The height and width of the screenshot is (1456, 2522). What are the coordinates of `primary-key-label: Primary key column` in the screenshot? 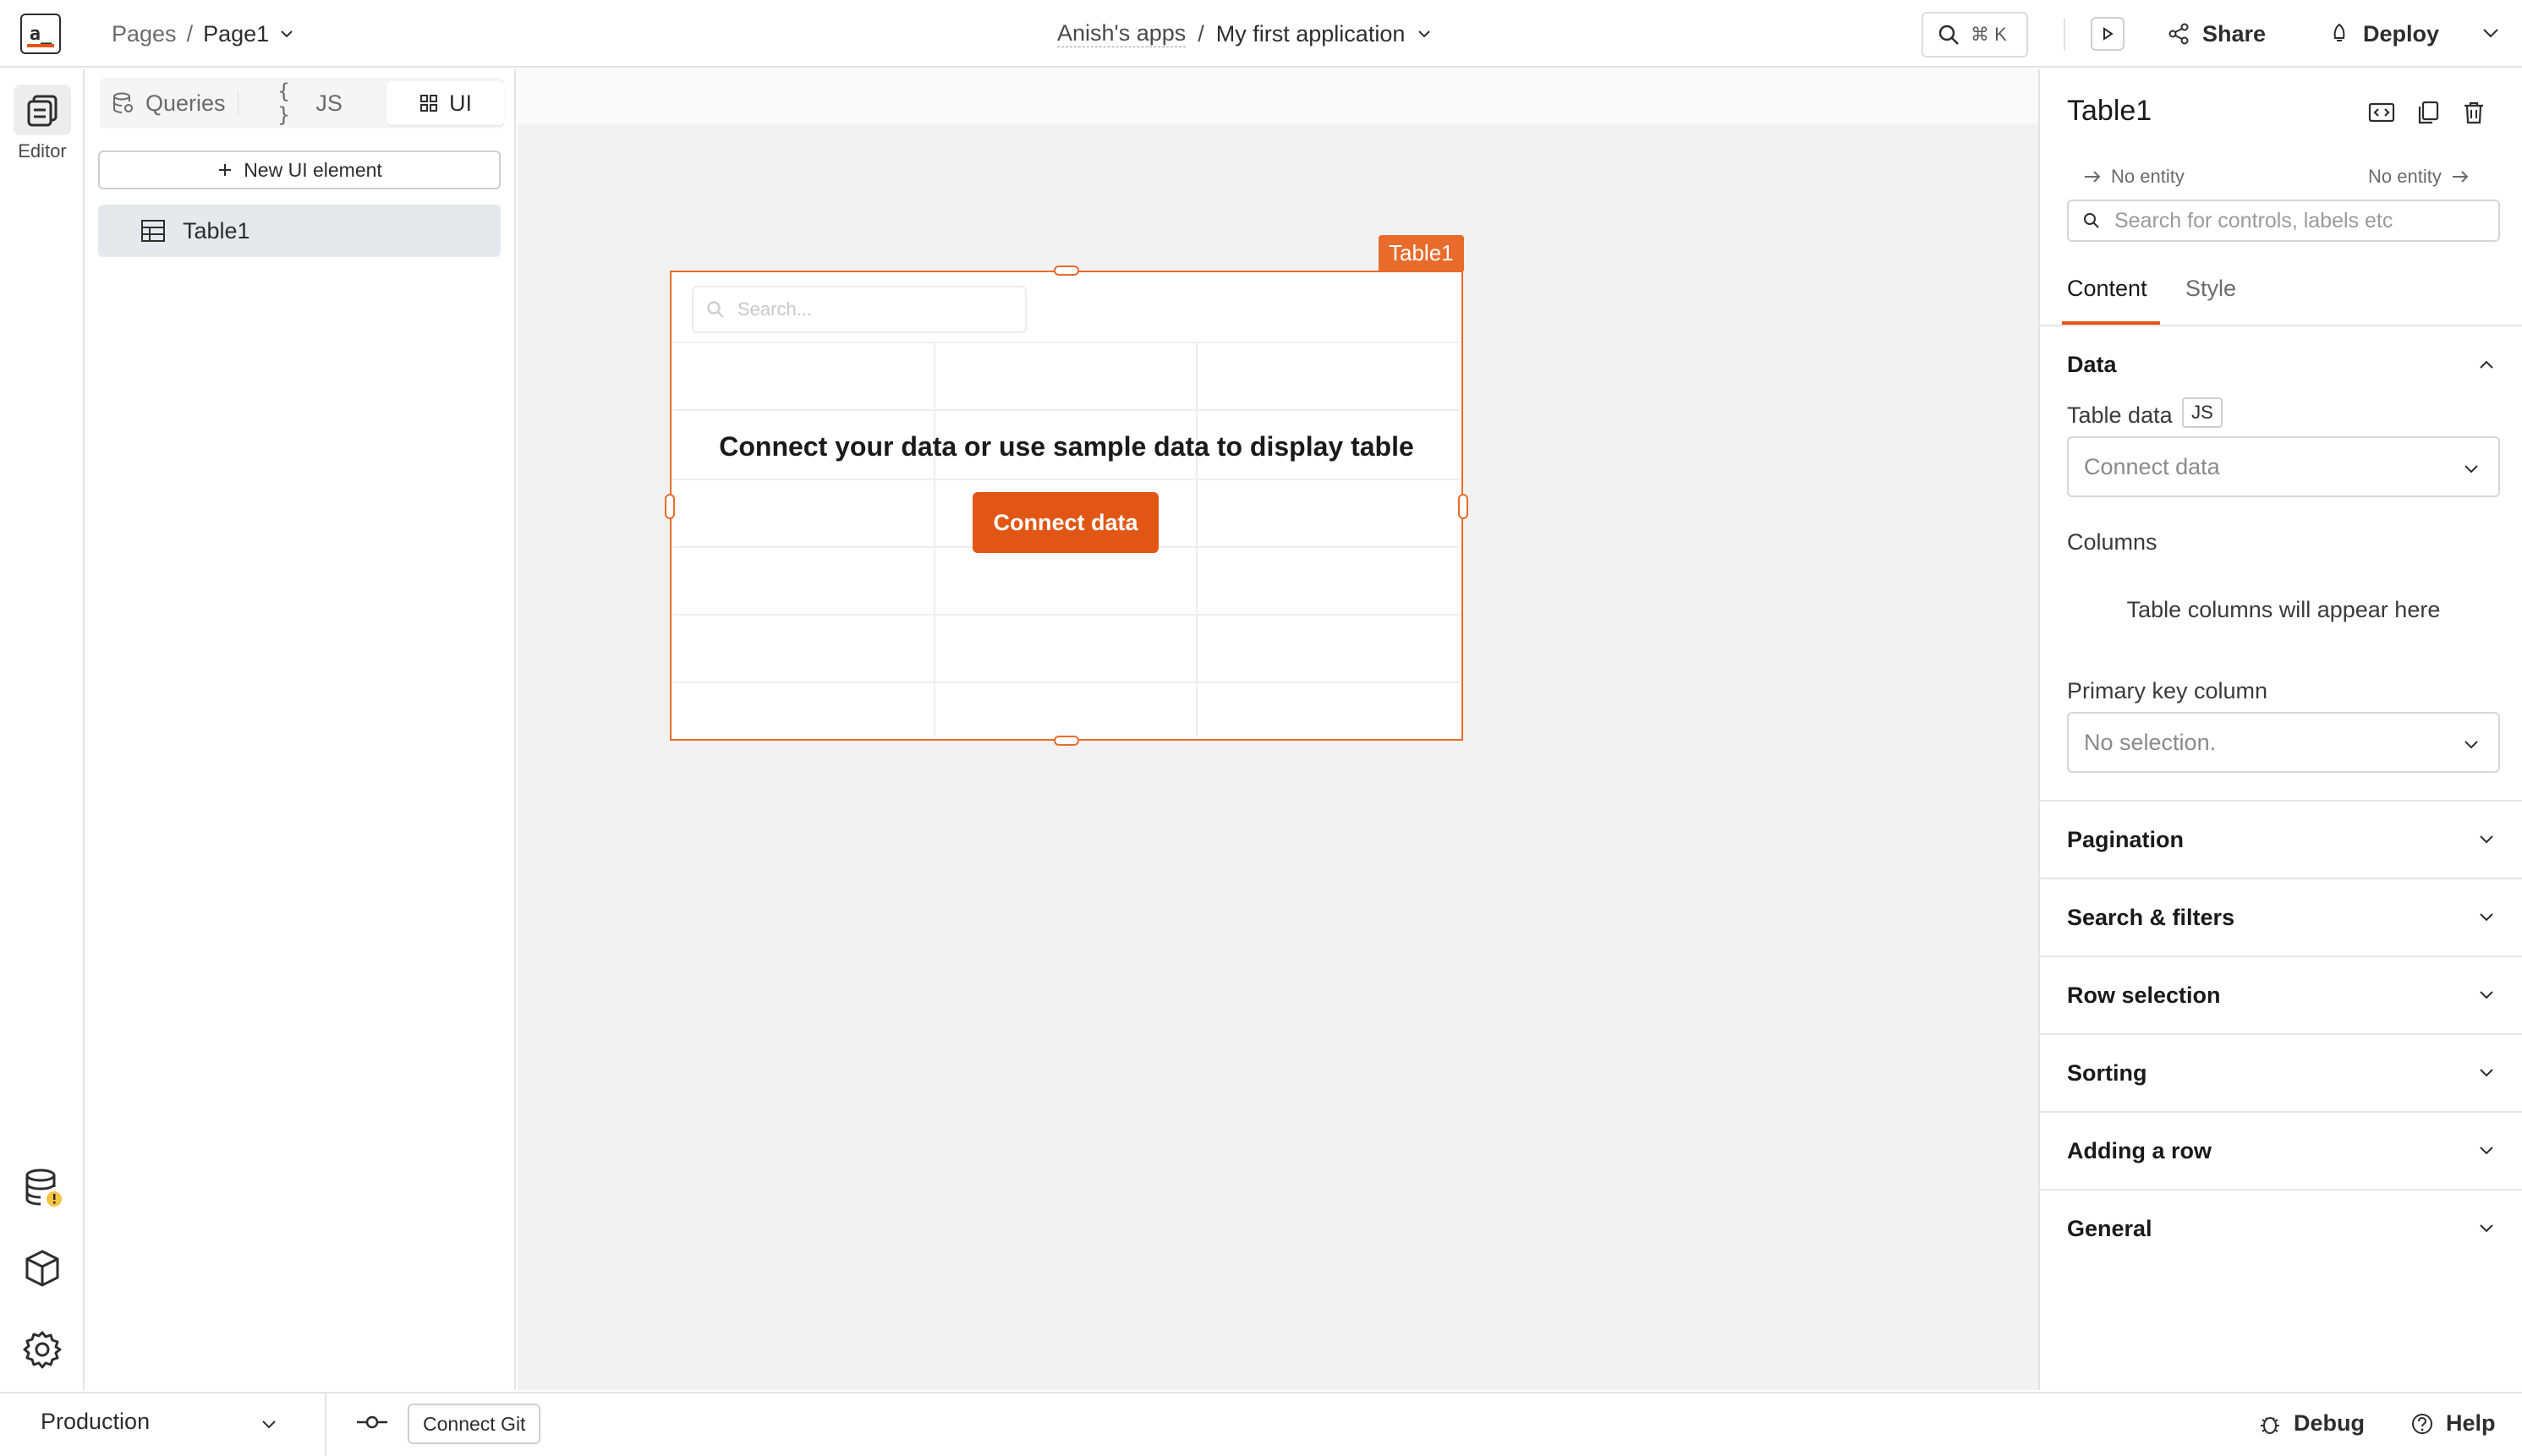 It's located at (2167, 690).